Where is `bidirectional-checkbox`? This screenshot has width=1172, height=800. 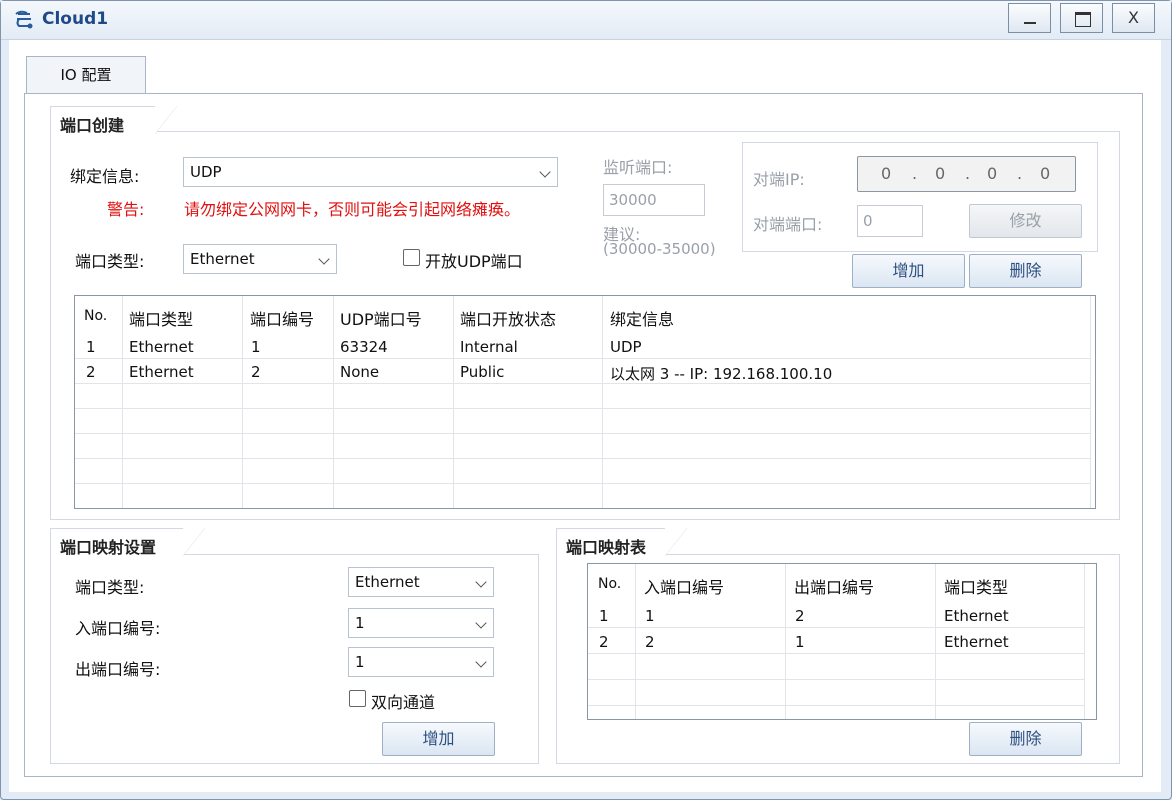
bidirectional-checkbox is located at coordinates (357, 698).